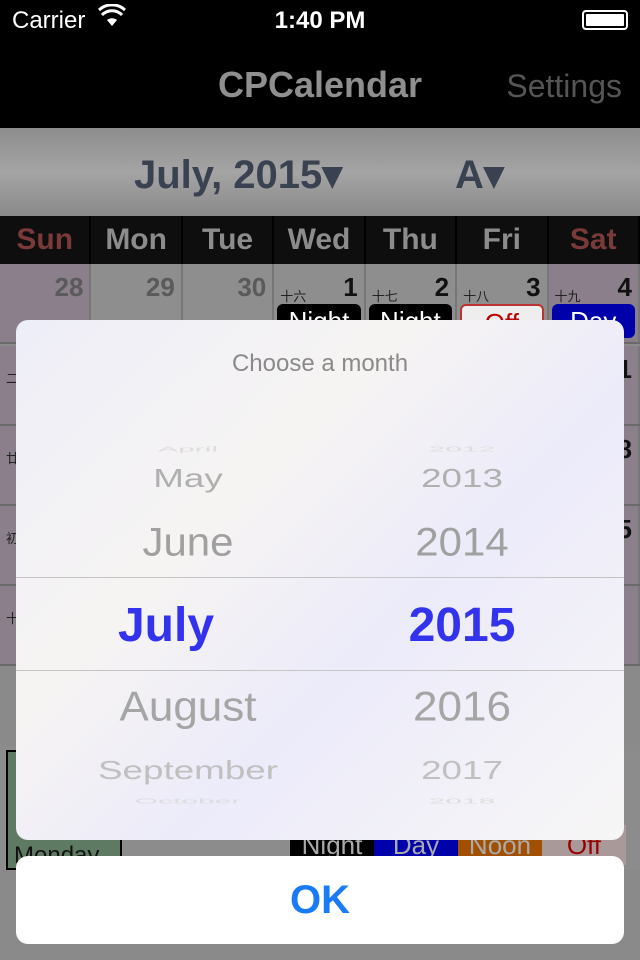 This screenshot has width=640, height=960. I want to click on month-selector: July, 2015▾, so click(238, 175).